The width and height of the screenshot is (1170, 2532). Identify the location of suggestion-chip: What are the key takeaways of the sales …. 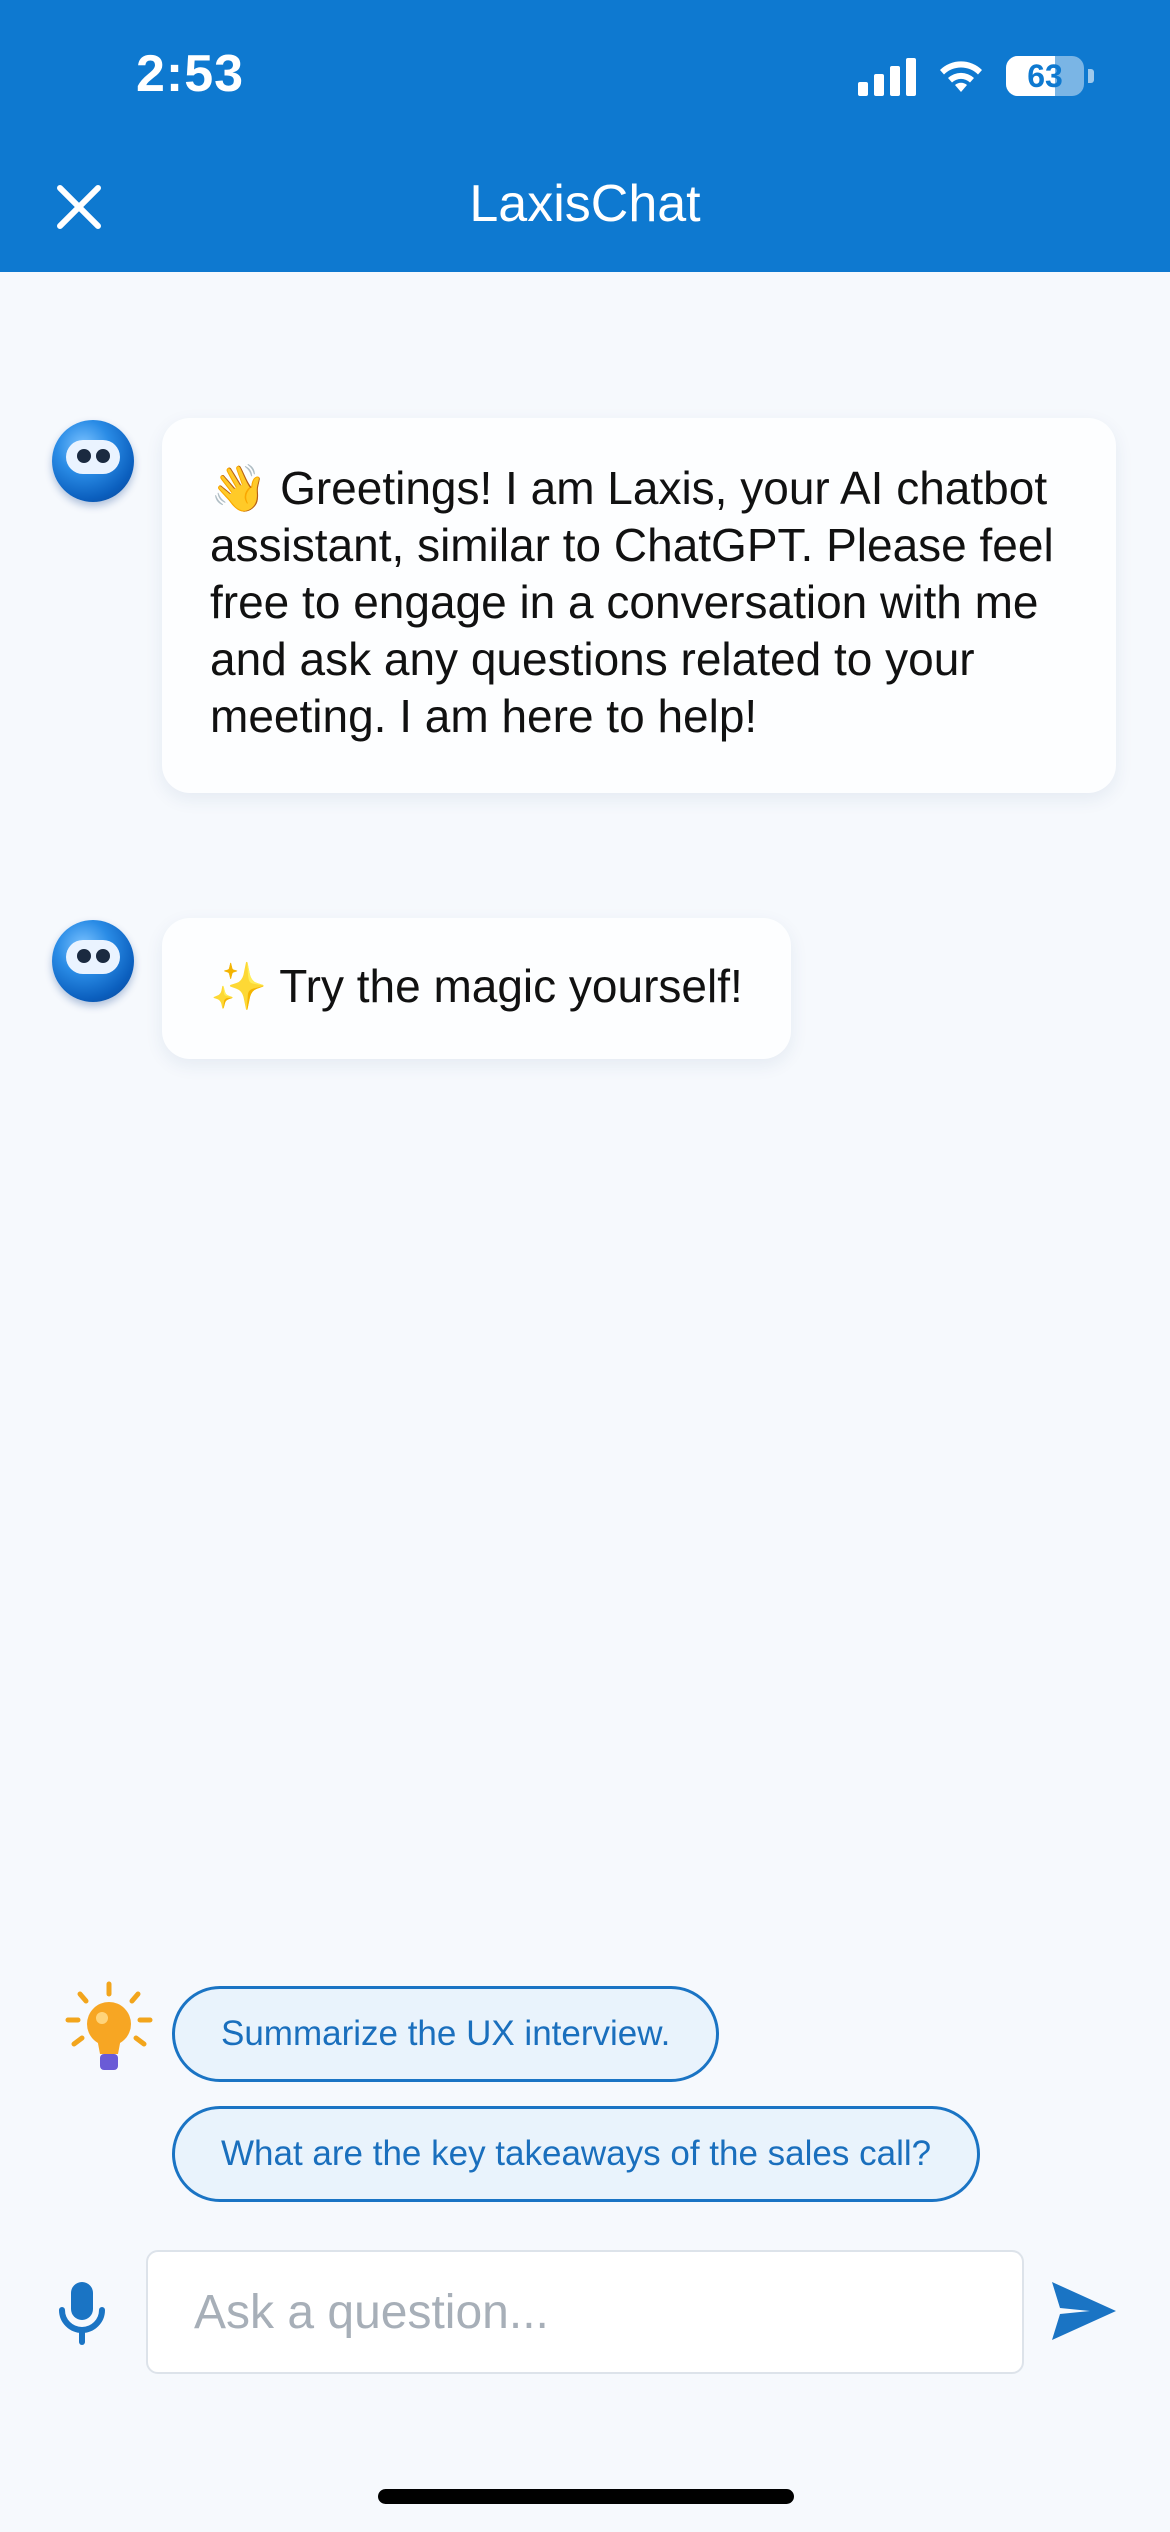
(576, 2154).